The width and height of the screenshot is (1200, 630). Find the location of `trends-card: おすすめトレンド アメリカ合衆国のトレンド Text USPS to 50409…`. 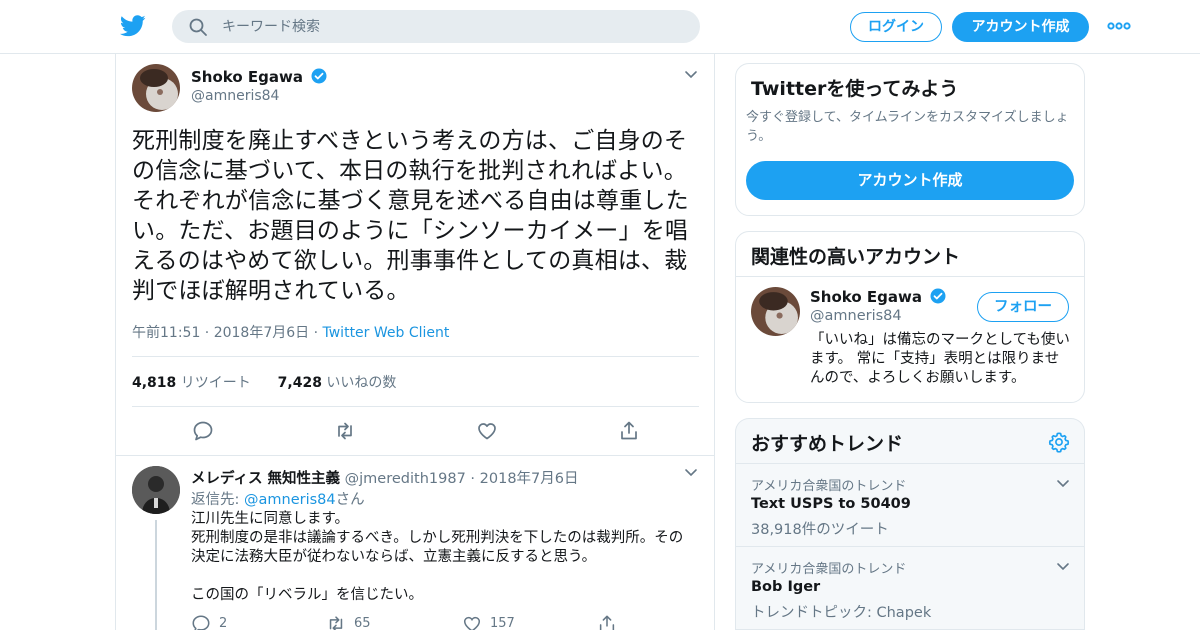

trends-card: おすすめトレンド アメリカ合衆国のトレンド Text USPS to 50409… is located at coordinates (910, 524).